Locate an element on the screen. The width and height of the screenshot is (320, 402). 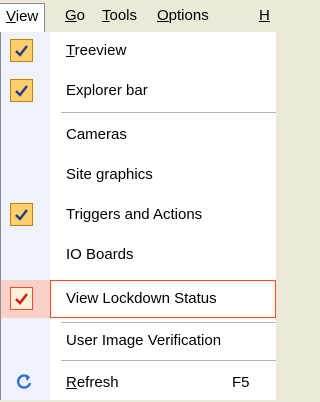
menu-bar: View Go Tools Options H is located at coordinates (137, 16).